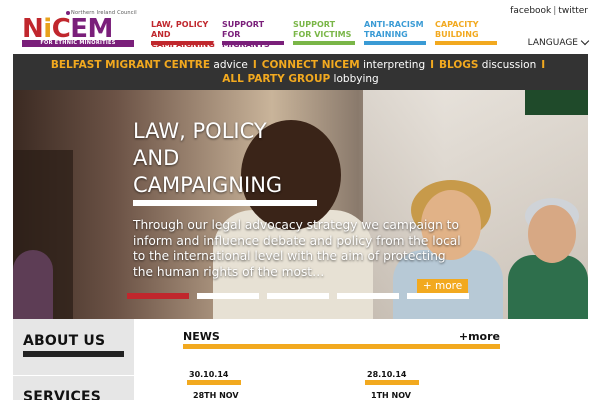 The width and height of the screenshot is (600, 400). I want to click on language-label: LANGUAGE, so click(552, 43).